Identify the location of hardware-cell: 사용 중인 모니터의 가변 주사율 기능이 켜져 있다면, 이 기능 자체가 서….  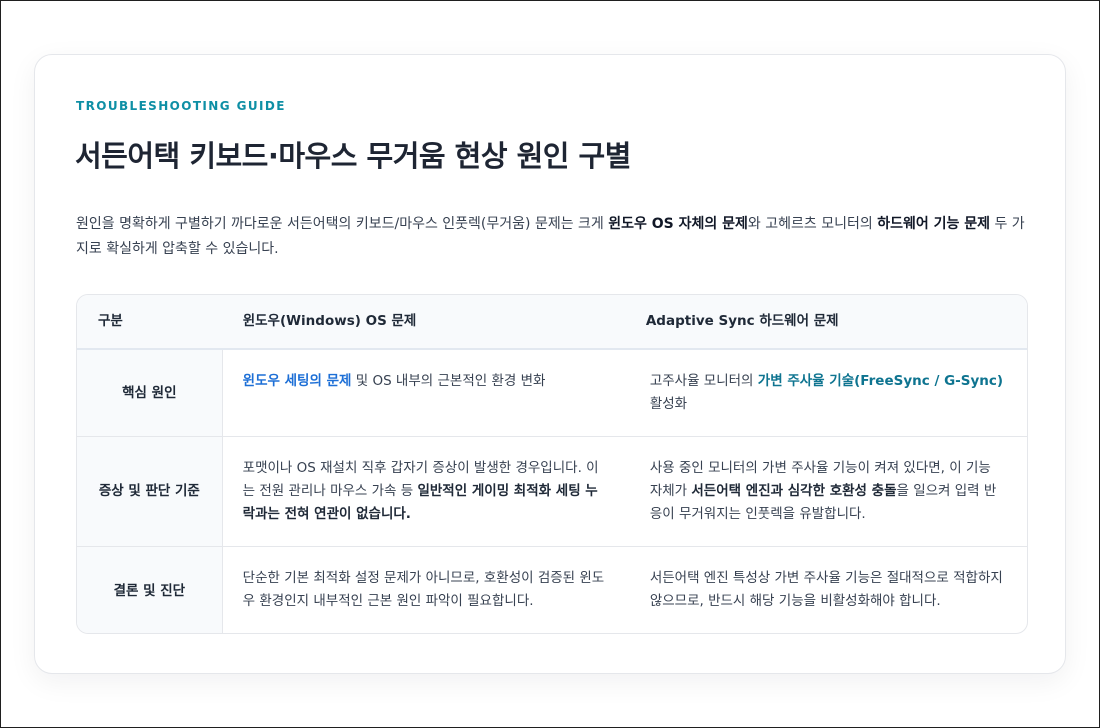
(826, 491).